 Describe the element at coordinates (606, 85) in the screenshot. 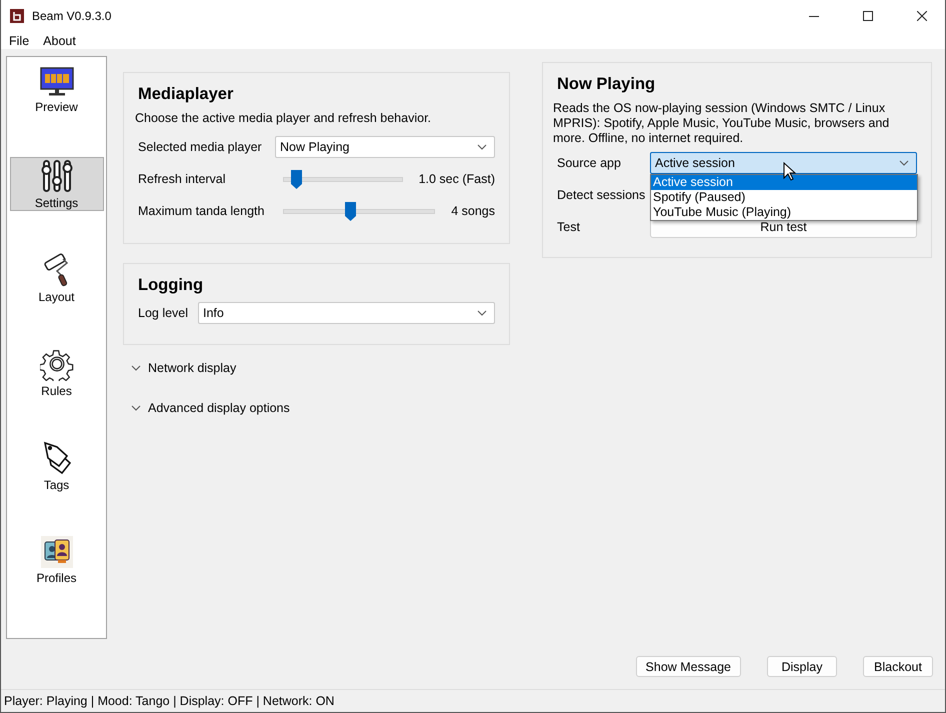

I see `section-title: Now Playing` at that location.